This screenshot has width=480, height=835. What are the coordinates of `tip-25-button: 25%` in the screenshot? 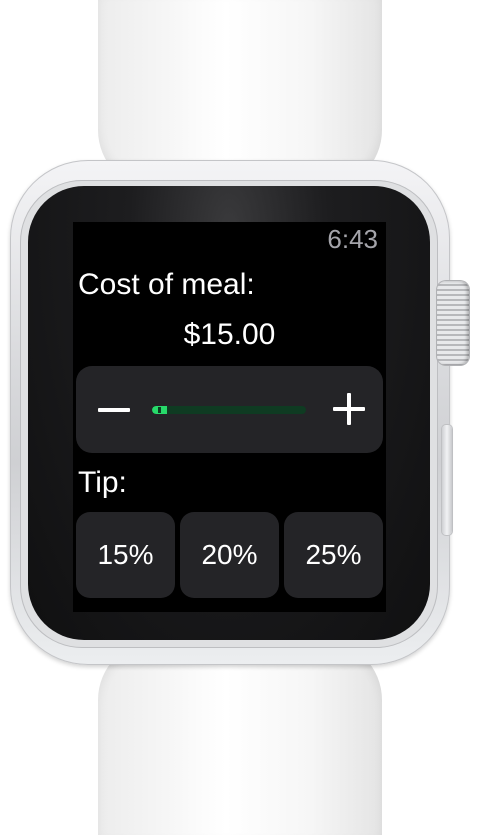 It's located at (333, 555).